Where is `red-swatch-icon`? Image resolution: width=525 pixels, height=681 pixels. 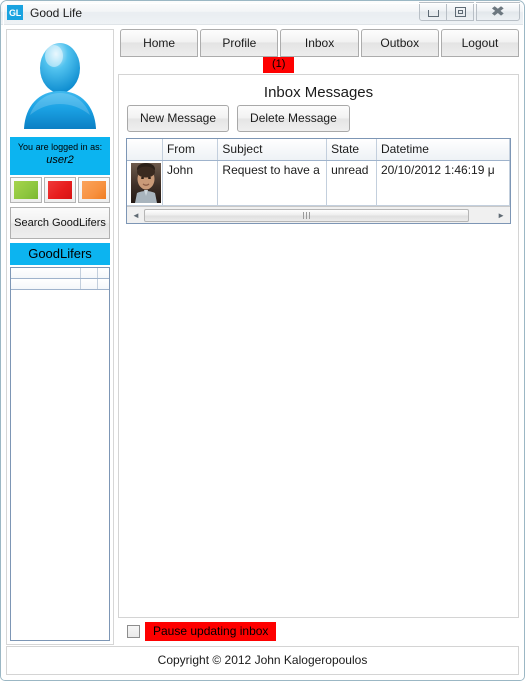
red-swatch-icon is located at coordinates (60, 190).